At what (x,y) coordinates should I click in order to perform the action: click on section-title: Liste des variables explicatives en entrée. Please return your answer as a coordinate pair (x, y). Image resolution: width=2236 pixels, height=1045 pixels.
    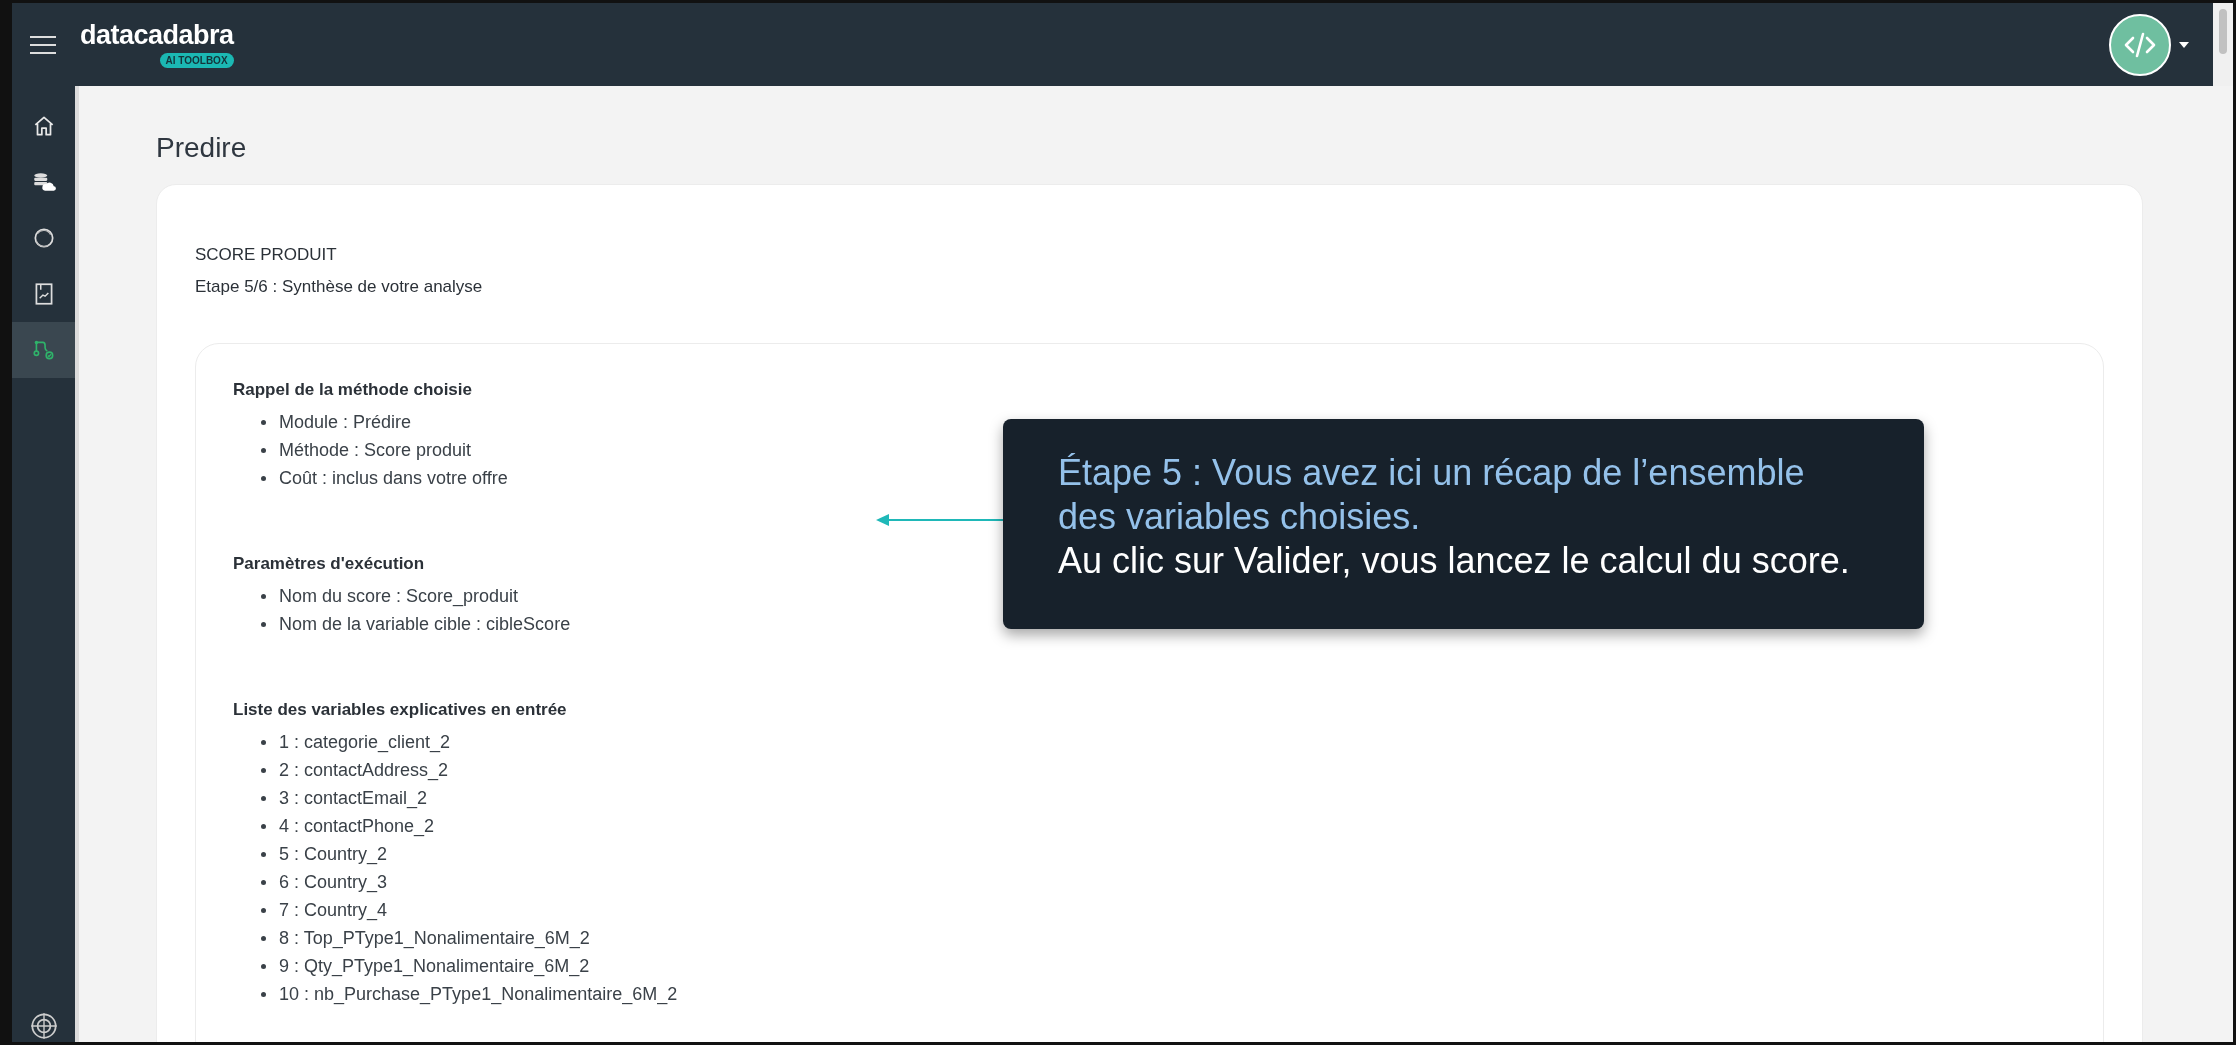
    Looking at the image, I should click on (400, 710).